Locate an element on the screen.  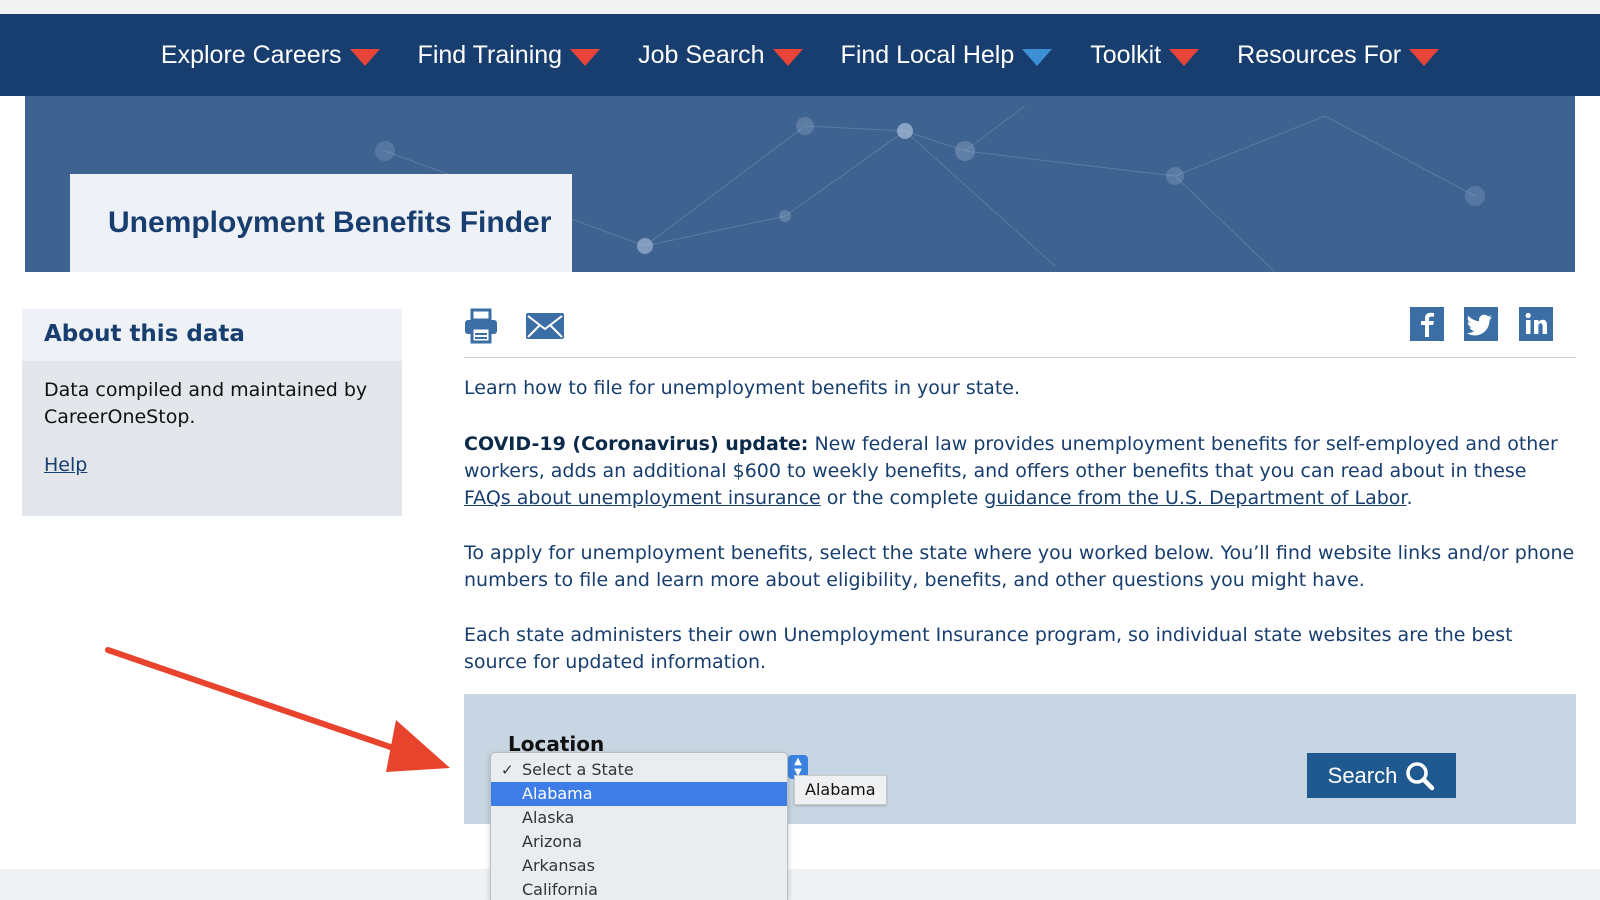
nav-label: Find Local Help is located at coordinates (927, 54).